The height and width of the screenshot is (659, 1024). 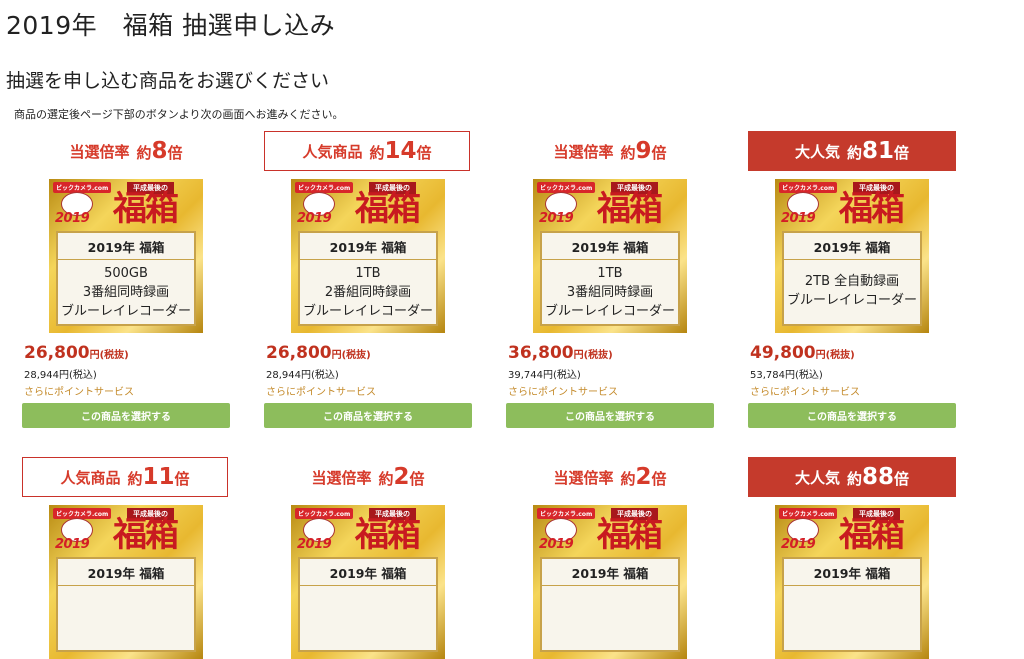 What do you see at coordinates (125, 477) in the screenshot?
I see `odds-badge: 人気商品 約11倍` at bounding box center [125, 477].